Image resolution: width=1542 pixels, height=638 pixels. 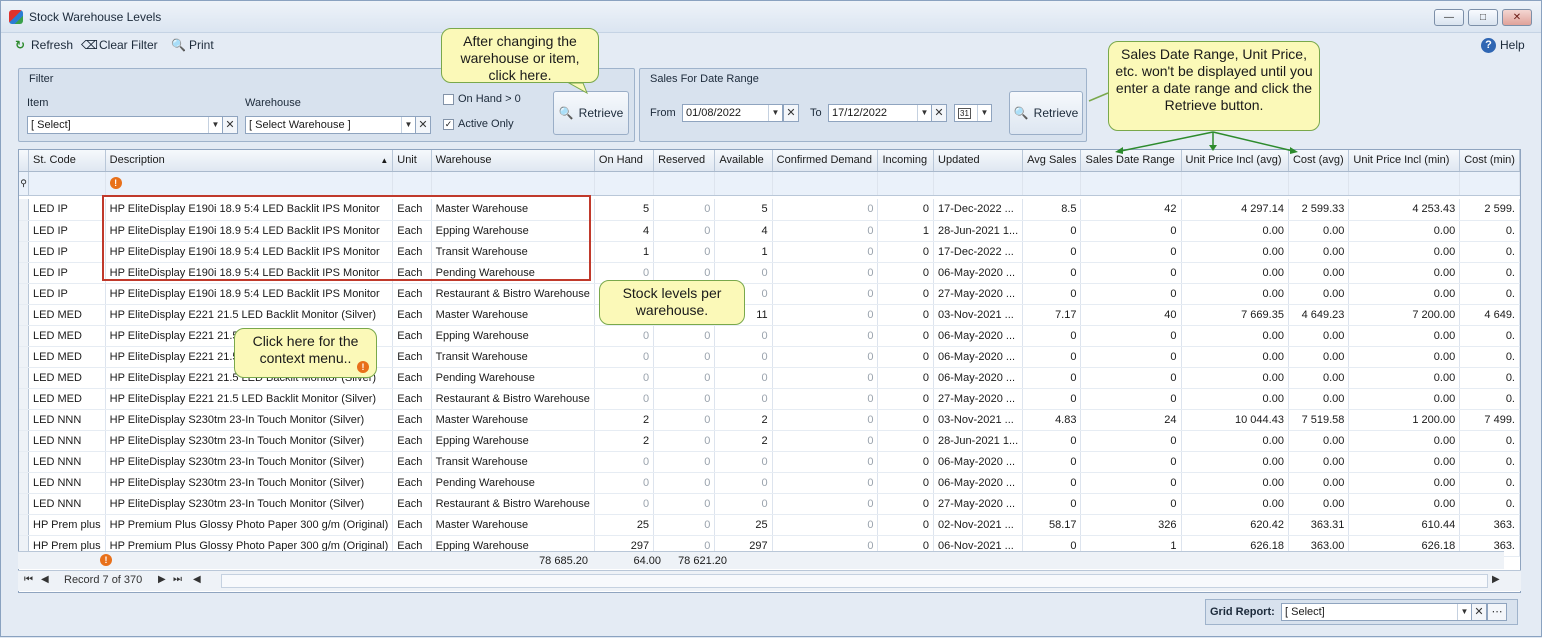 What do you see at coordinates (162, 579) in the screenshot?
I see `next-record-icon: ▶` at bounding box center [162, 579].